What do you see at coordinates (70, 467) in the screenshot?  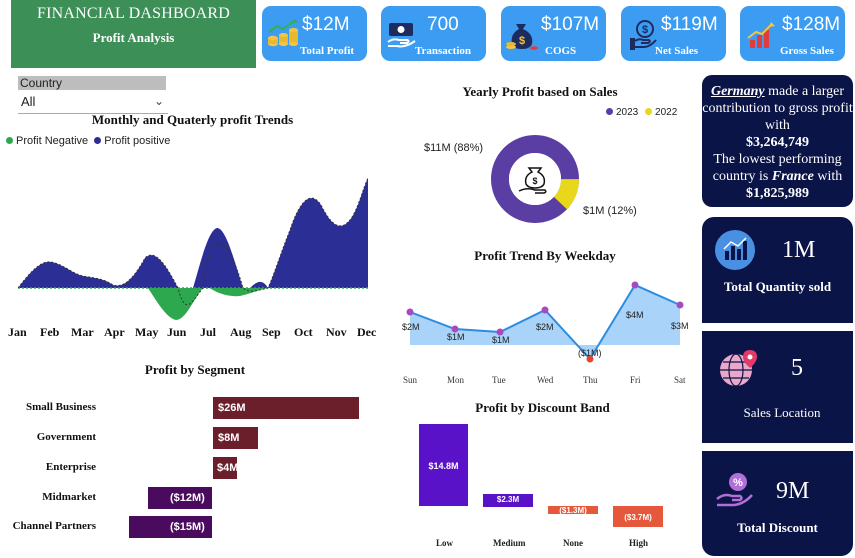 I see `segment-label: Enterprise` at bounding box center [70, 467].